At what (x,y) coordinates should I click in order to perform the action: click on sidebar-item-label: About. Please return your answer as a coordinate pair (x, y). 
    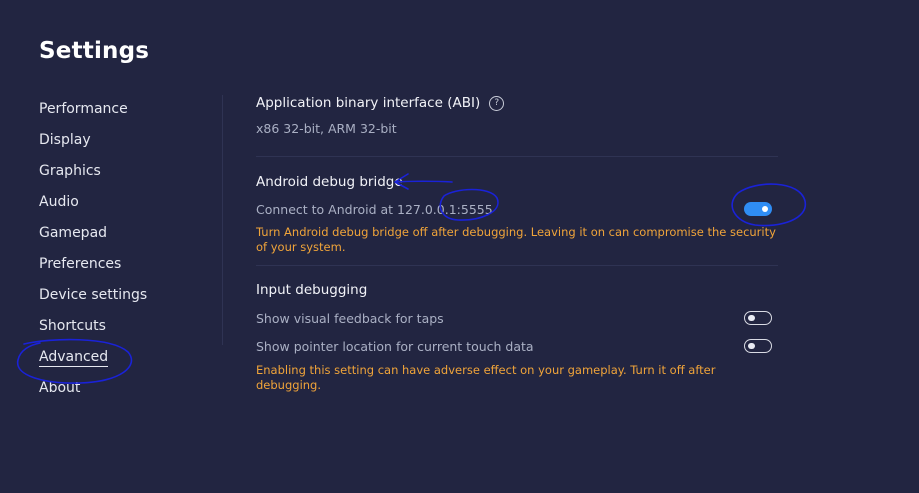
    Looking at the image, I should click on (60, 388).